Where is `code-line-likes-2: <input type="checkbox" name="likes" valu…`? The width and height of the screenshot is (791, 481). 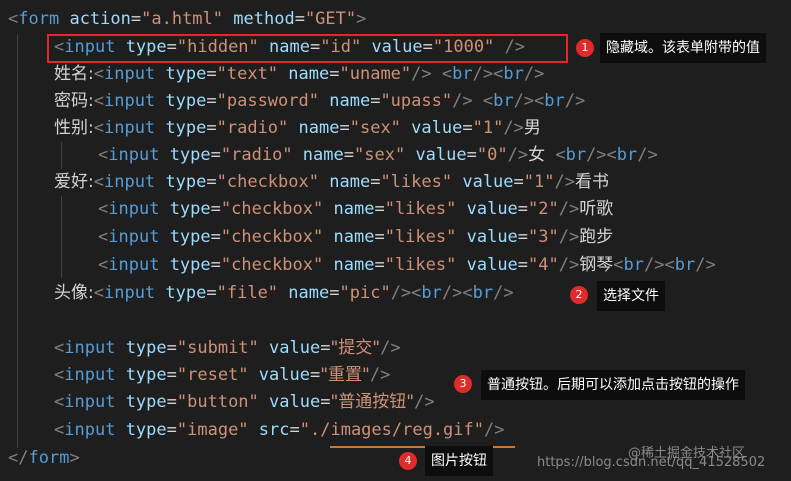 code-line-likes-2: <input type="checkbox" name="likes" valu… is located at coordinates (356, 209).